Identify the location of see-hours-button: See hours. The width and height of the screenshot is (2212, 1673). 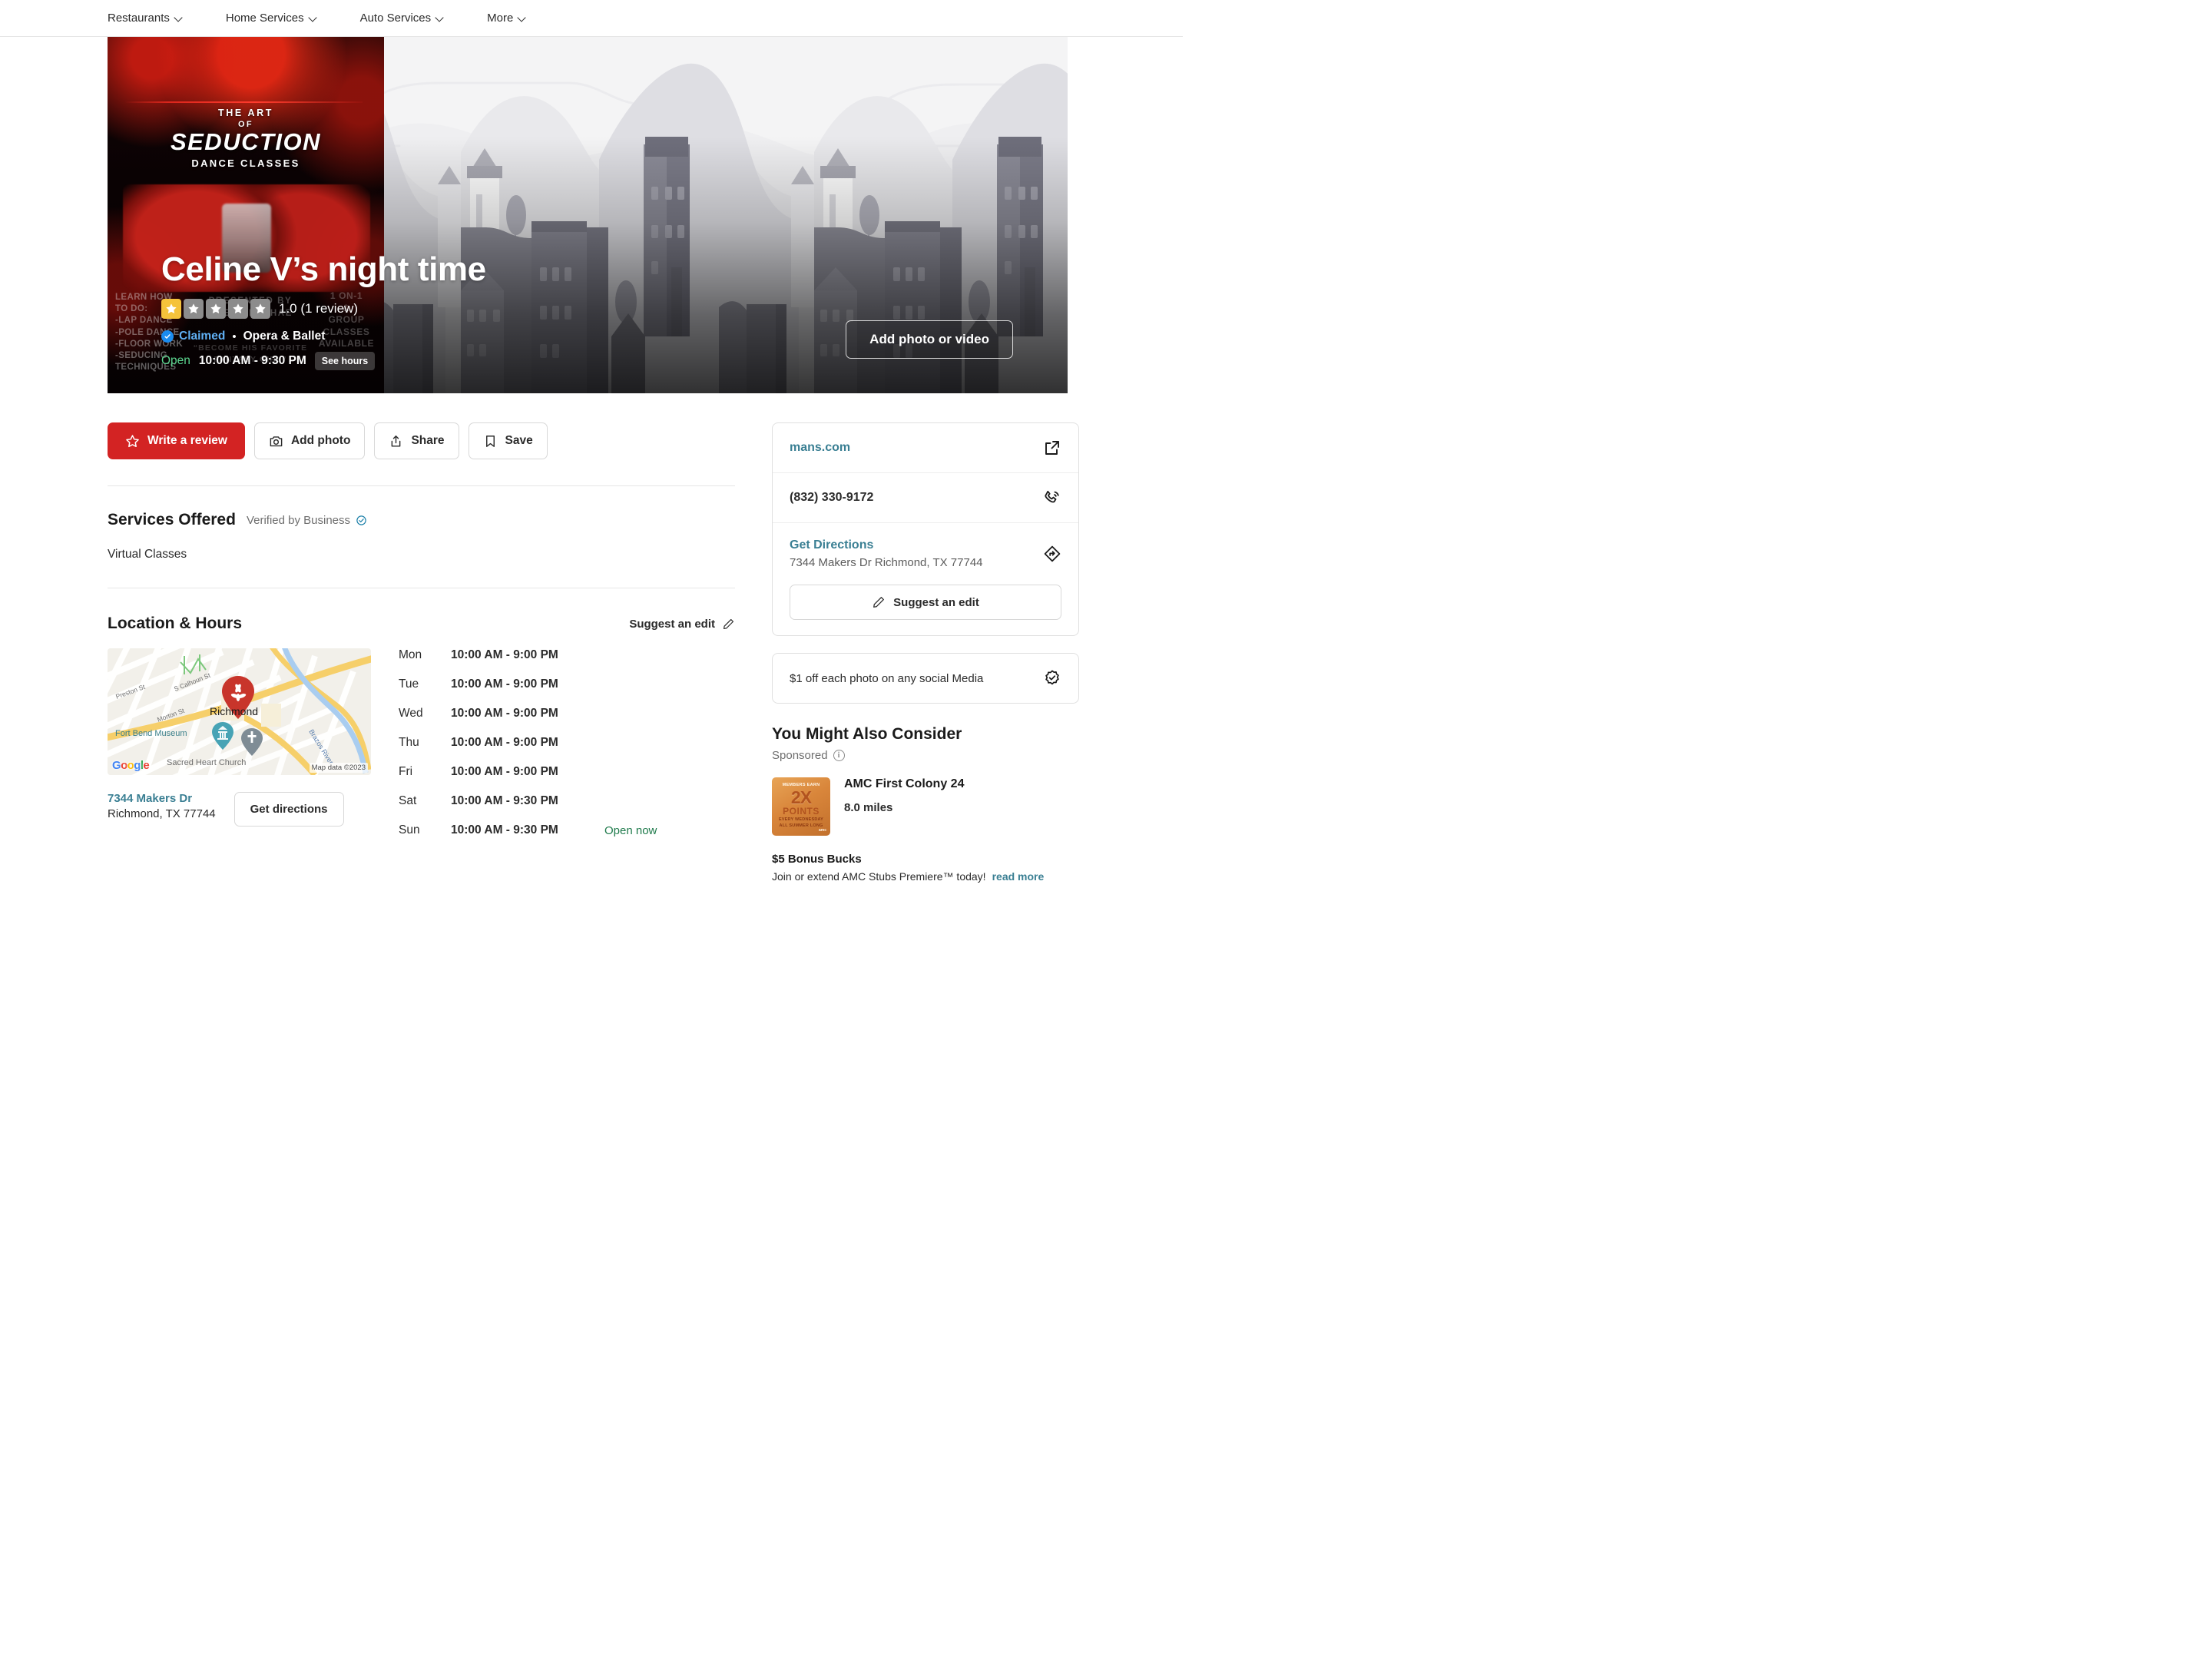
(345, 361).